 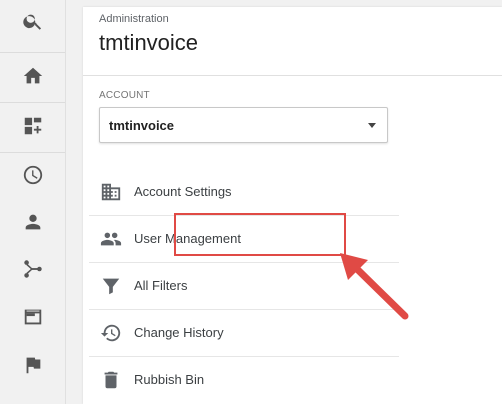 I want to click on header-divider, so click(x=292, y=75).